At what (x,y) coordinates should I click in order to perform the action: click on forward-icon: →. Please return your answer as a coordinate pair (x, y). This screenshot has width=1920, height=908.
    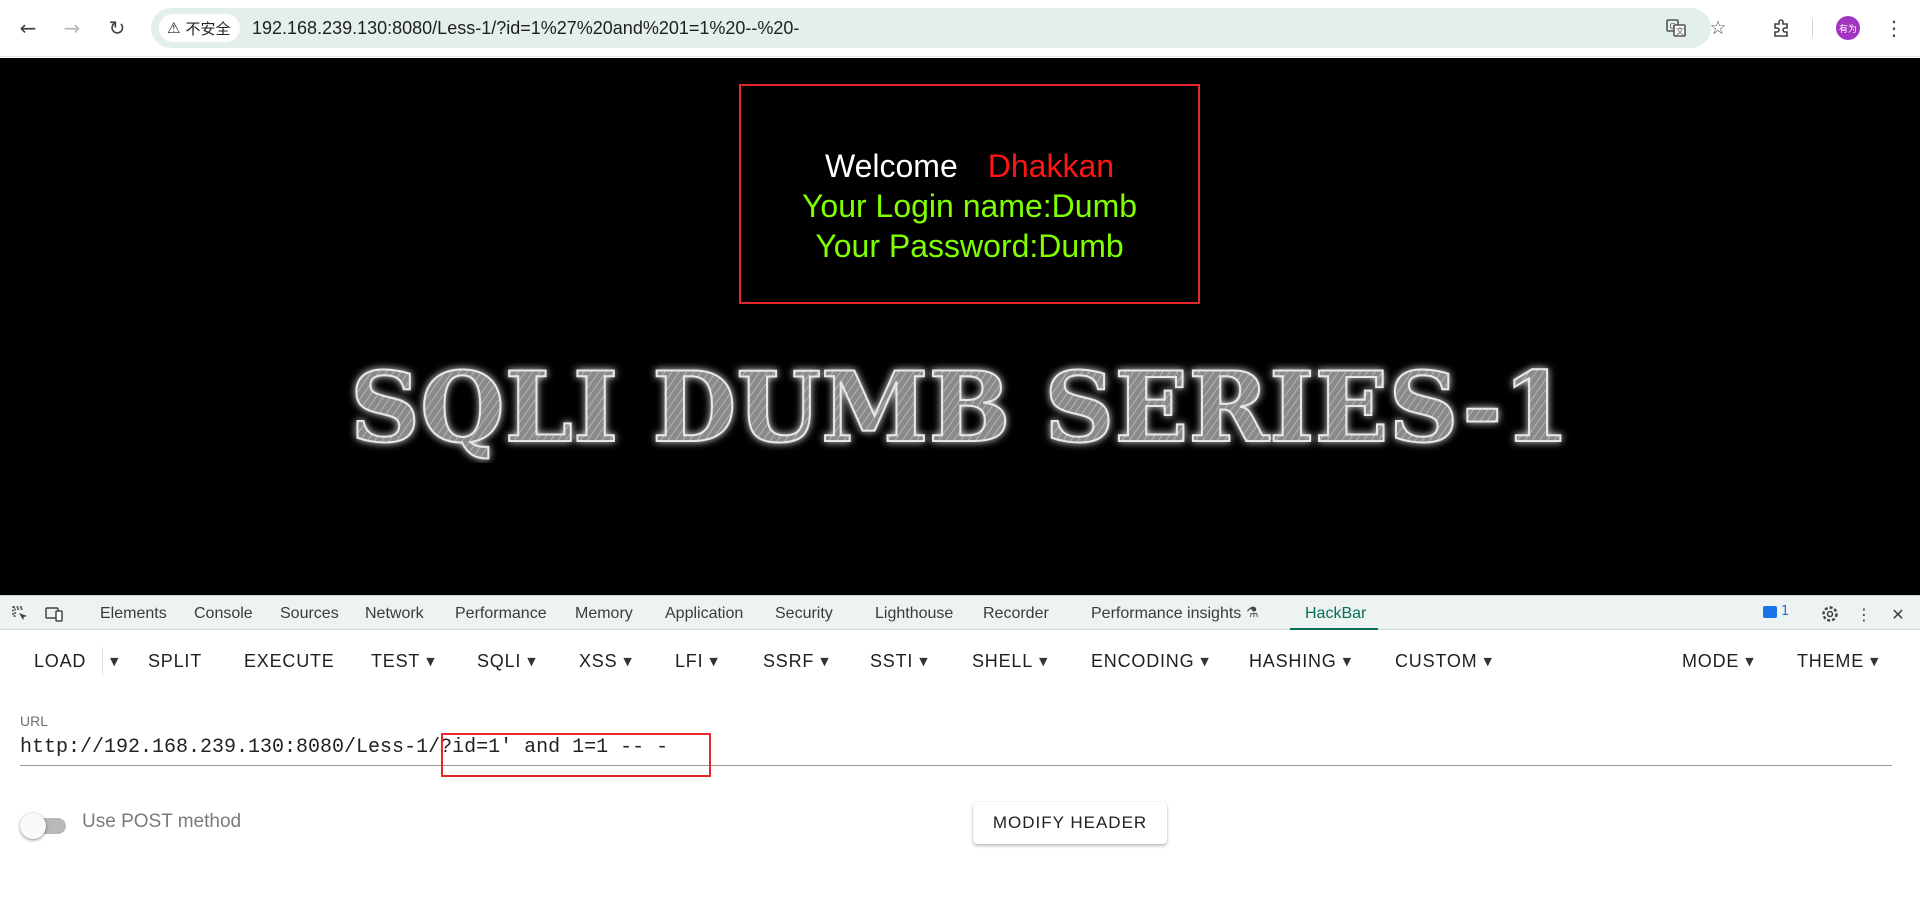
    Looking at the image, I should click on (72, 28).